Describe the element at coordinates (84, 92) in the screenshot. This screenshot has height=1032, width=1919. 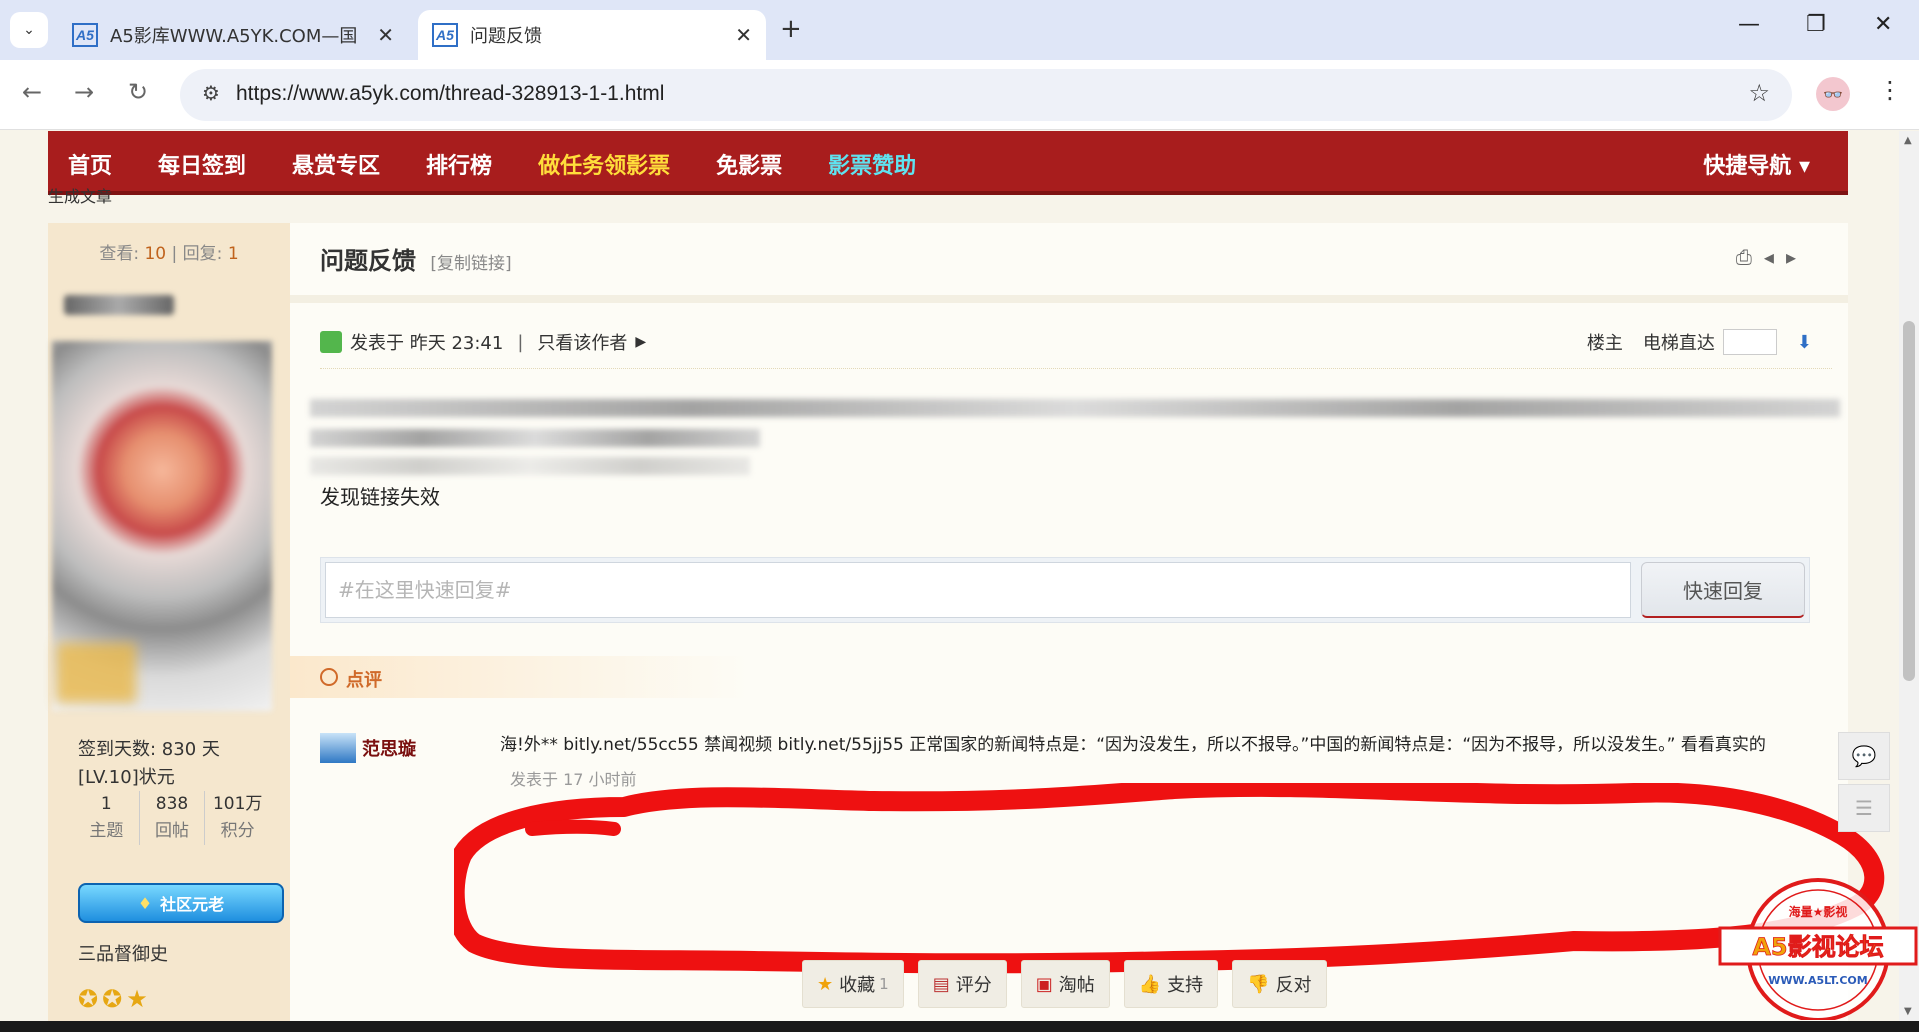
I see `forward-arrow-icon: →` at that location.